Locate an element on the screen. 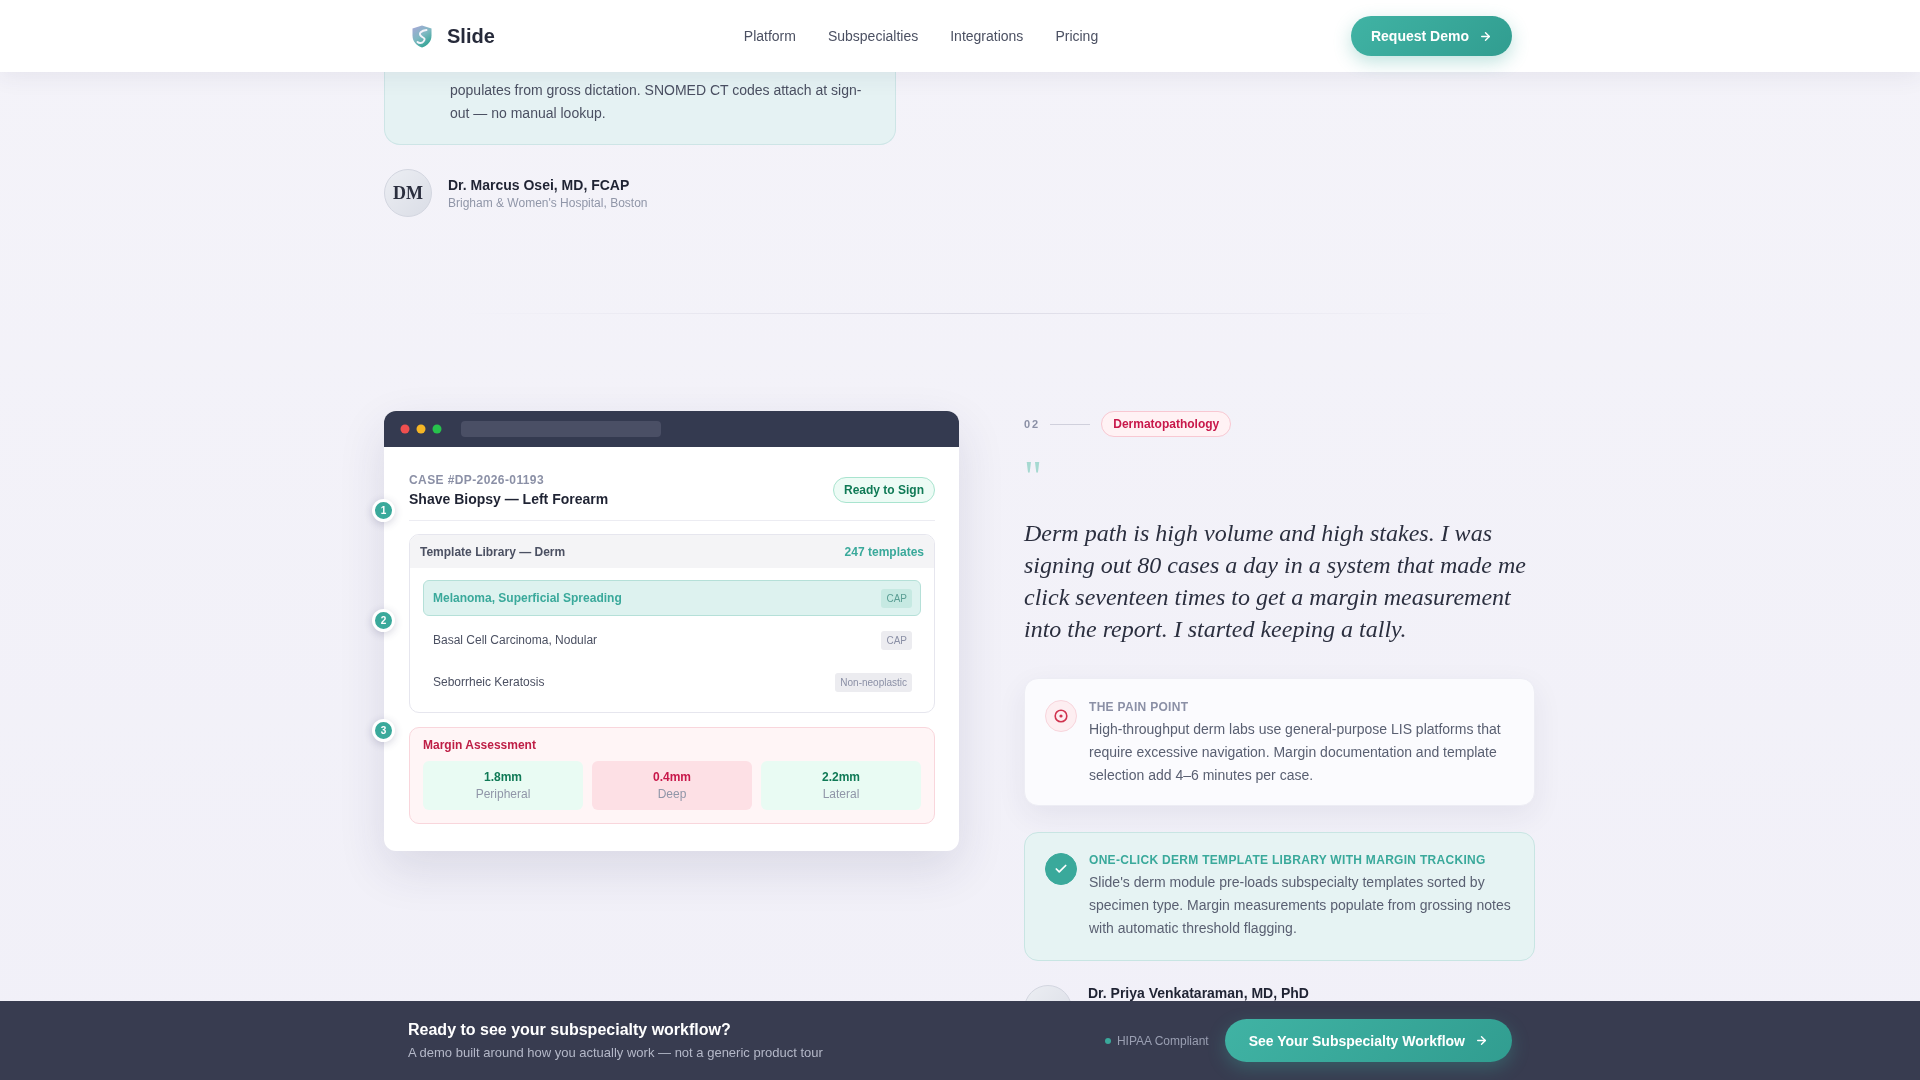  template-tag: Non-neoplastic is located at coordinates (873, 682).